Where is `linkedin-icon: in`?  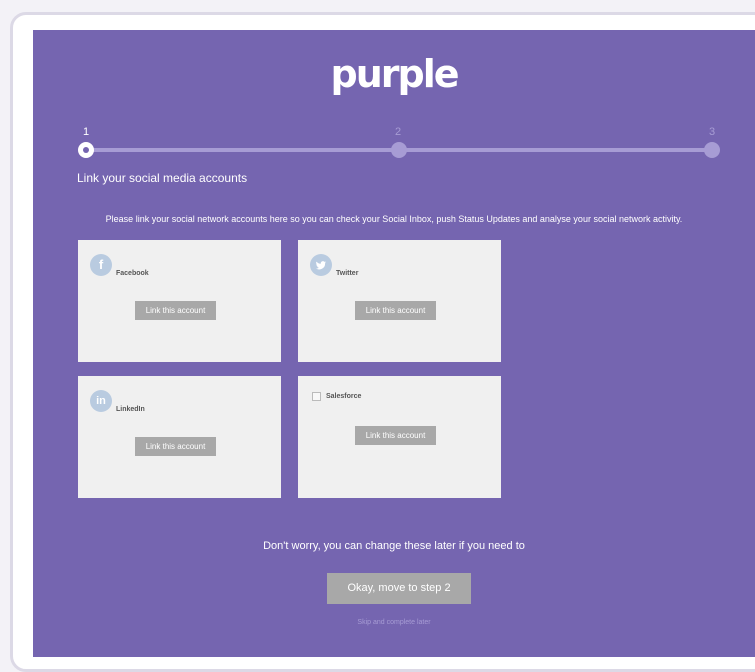
linkedin-icon: in is located at coordinates (101, 401).